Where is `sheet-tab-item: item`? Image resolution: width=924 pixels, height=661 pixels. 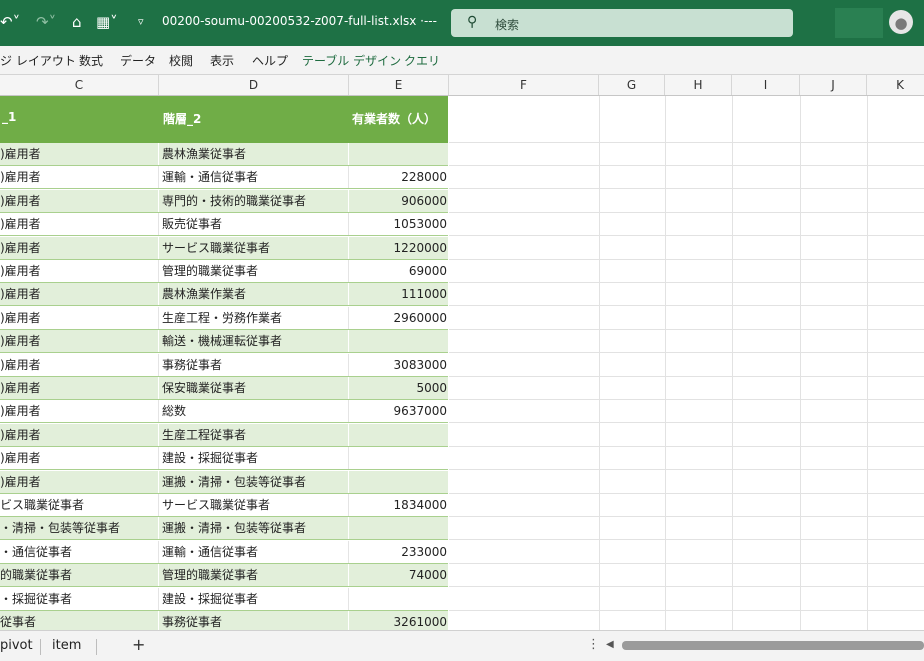 sheet-tab-item: item is located at coordinates (66, 645).